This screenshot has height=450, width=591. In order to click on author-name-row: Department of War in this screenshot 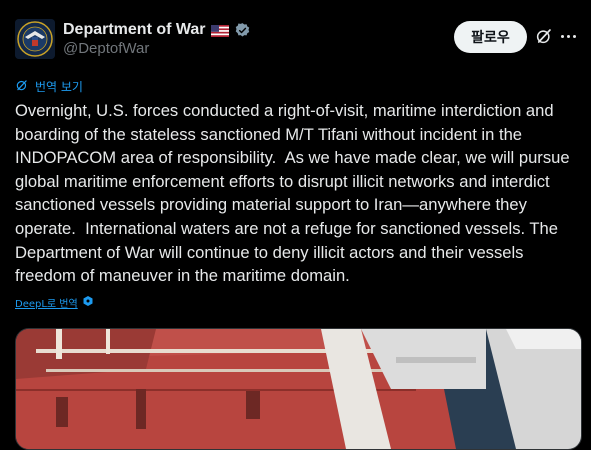, I will do `click(157, 30)`.